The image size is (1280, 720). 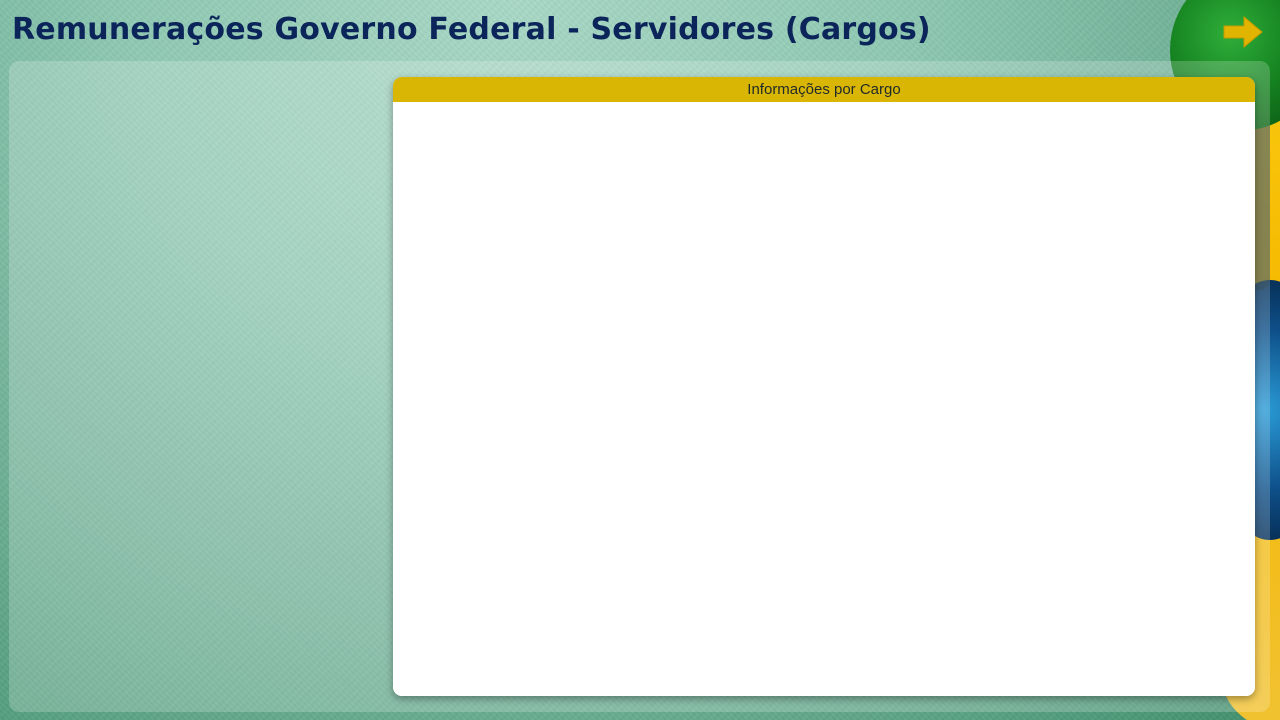 I want to click on card-header: Informações por Cargo, so click(x=824, y=89).